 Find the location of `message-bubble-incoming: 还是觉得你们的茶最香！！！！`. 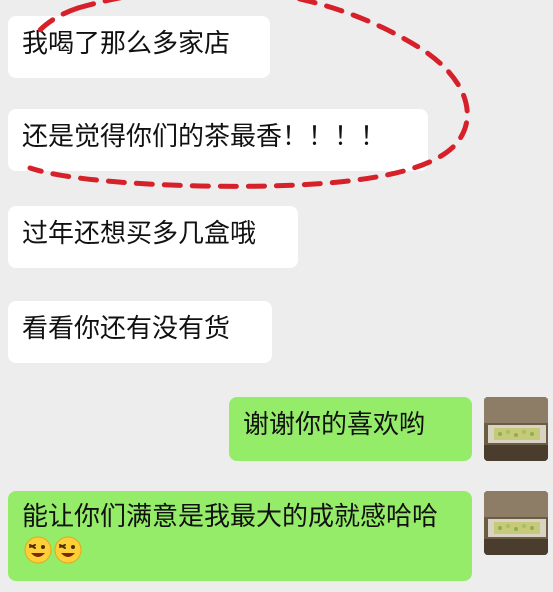

message-bubble-incoming: 还是觉得你们的茶最香！！！！ is located at coordinates (218, 140).